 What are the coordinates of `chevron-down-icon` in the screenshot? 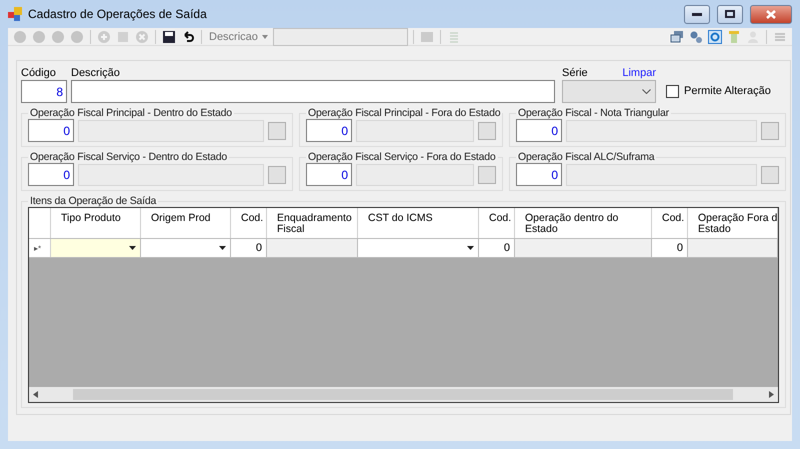 It's located at (646, 91).